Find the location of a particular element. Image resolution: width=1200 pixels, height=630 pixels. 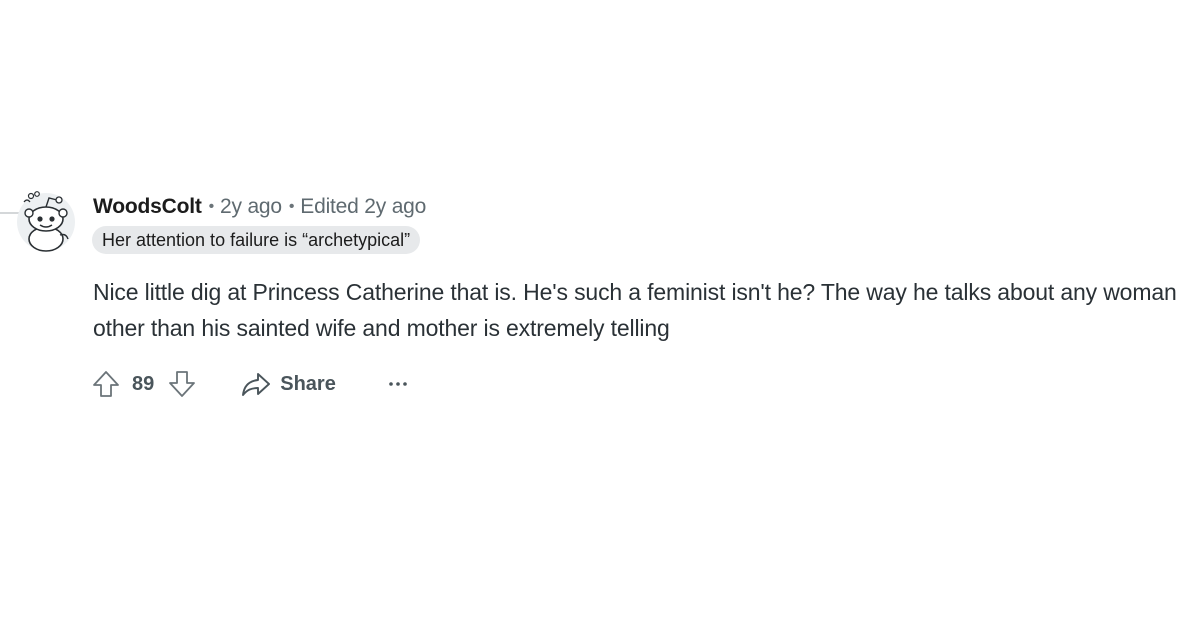

share-label: Share is located at coordinates (308, 383).